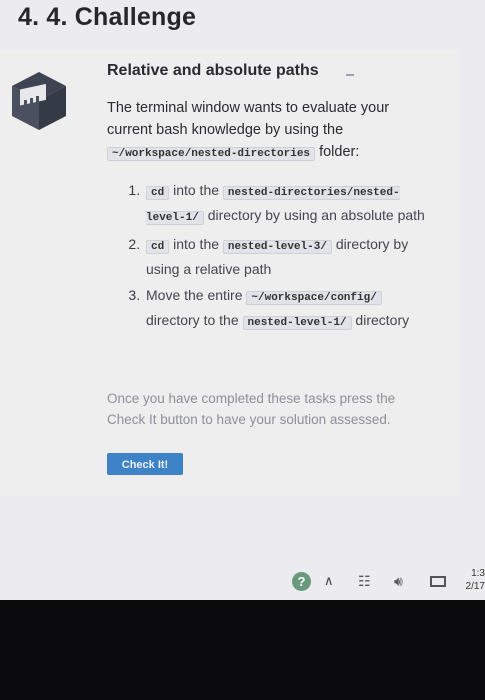 The height and width of the screenshot is (700, 485). Describe the element at coordinates (192, 320) in the screenshot. I see `task-text: directory to the` at that location.